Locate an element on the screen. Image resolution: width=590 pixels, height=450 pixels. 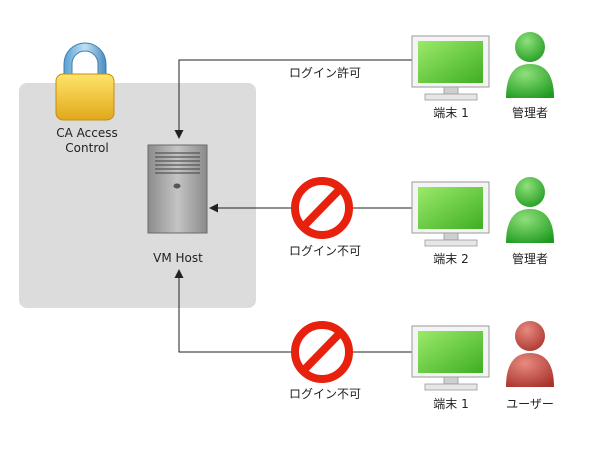
connection-2-status: ログイン不可 is located at coordinates (325, 251).